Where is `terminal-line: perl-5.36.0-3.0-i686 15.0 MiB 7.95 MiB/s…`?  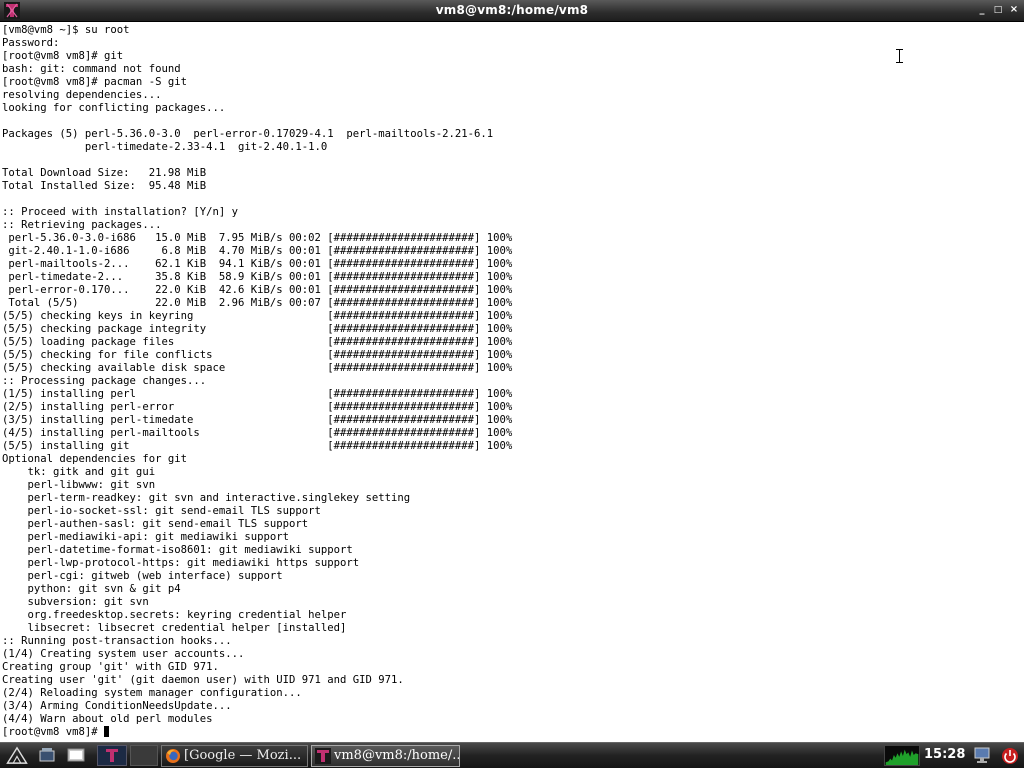 terminal-line: perl-5.36.0-3.0-i686 15.0 MiB 7.95 MiB/s… is located at coordinates (257, 238).